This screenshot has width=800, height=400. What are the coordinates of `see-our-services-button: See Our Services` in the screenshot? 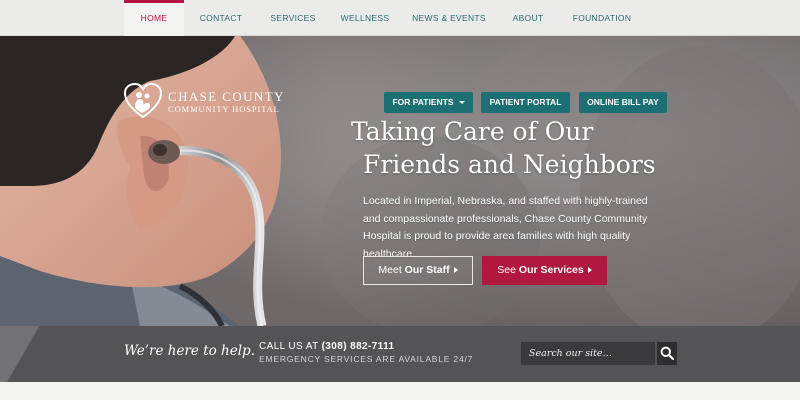 It's located at (544, 270).